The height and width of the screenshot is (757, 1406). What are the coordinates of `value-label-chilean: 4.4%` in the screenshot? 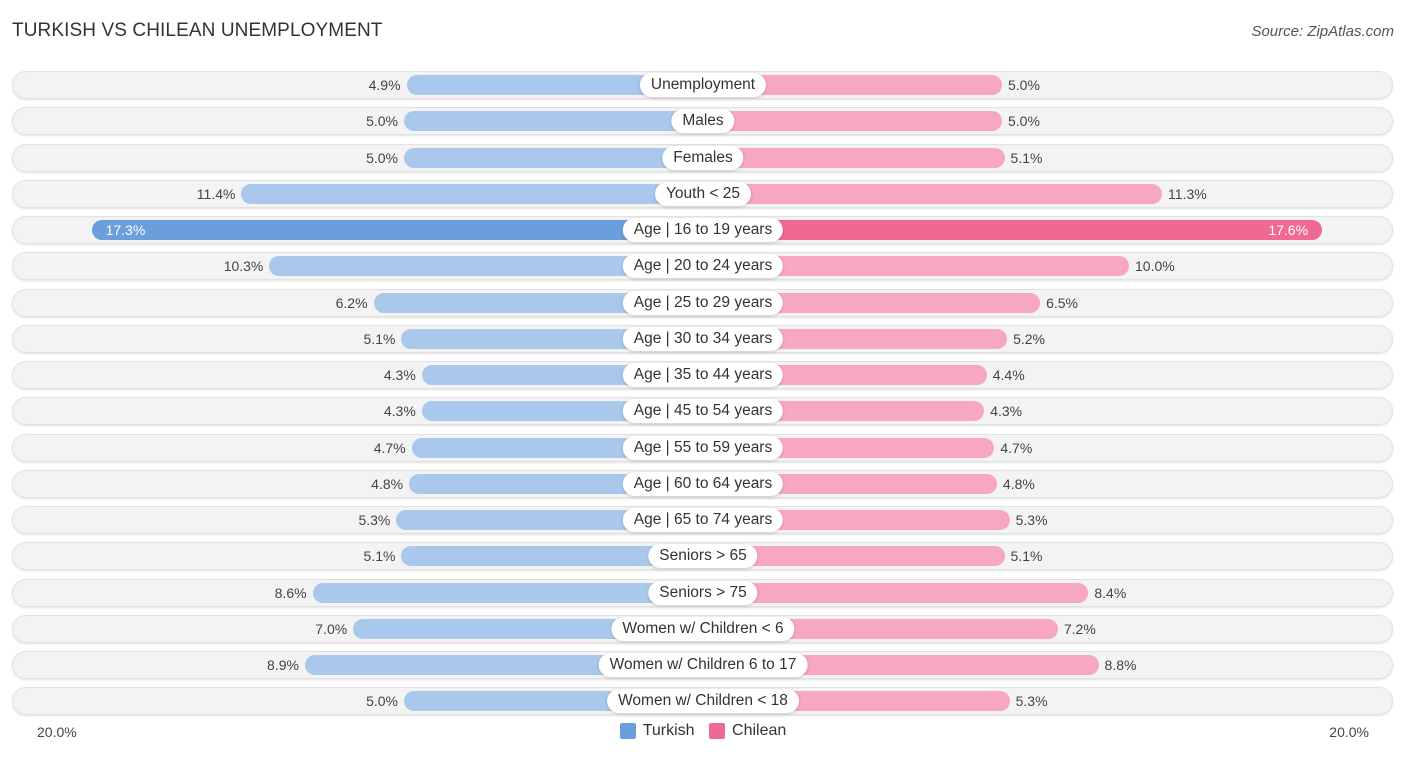 It's located at (1008, 375).